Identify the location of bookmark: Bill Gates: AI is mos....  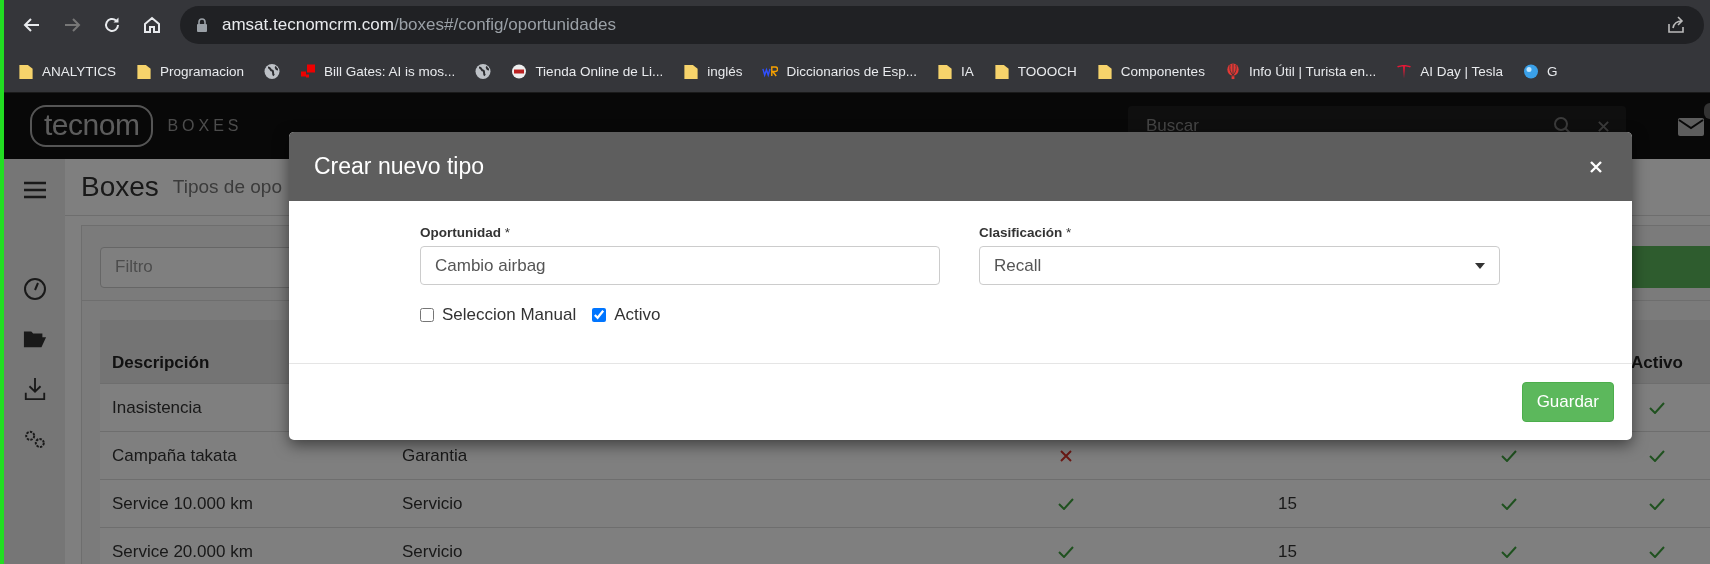
(378, 71).